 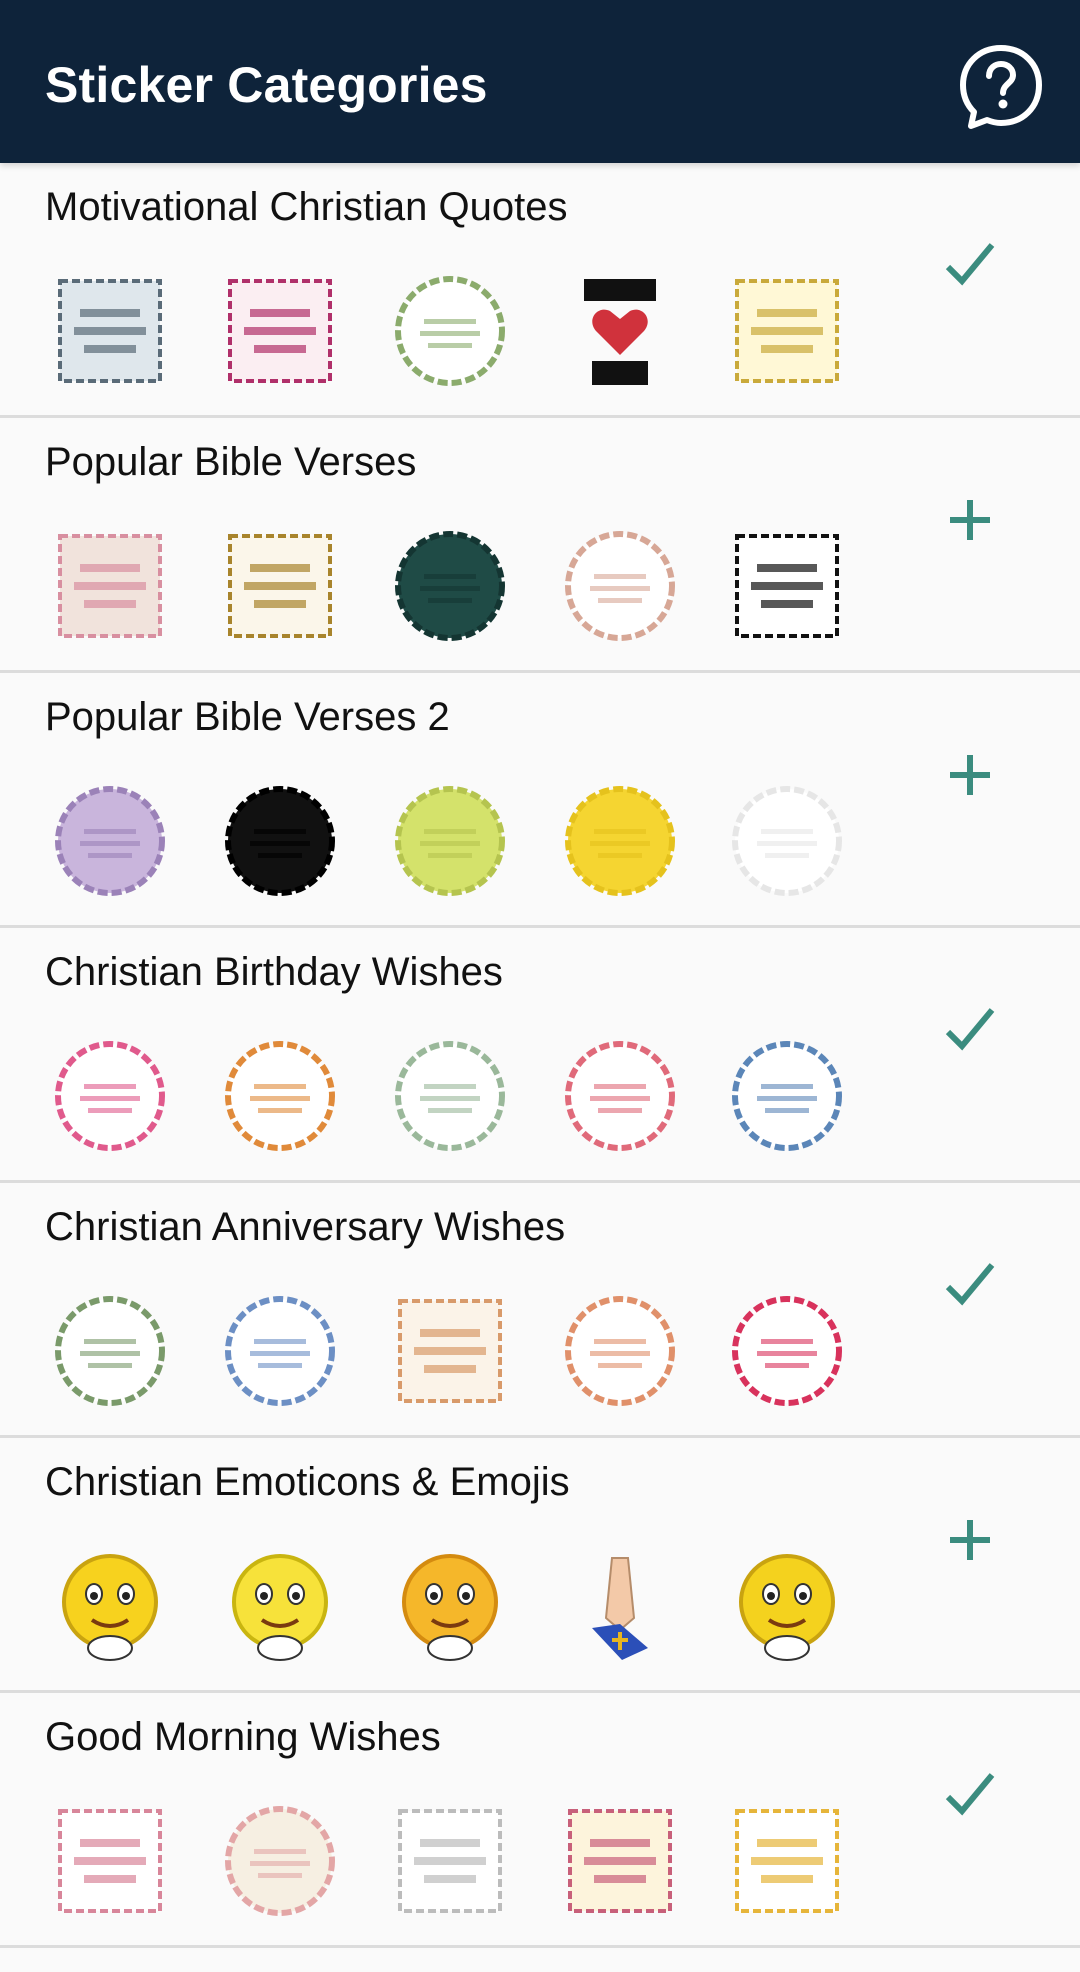 I want to click on category-row: Christian Anniversary Wishes, so click(x=540, y=1310).